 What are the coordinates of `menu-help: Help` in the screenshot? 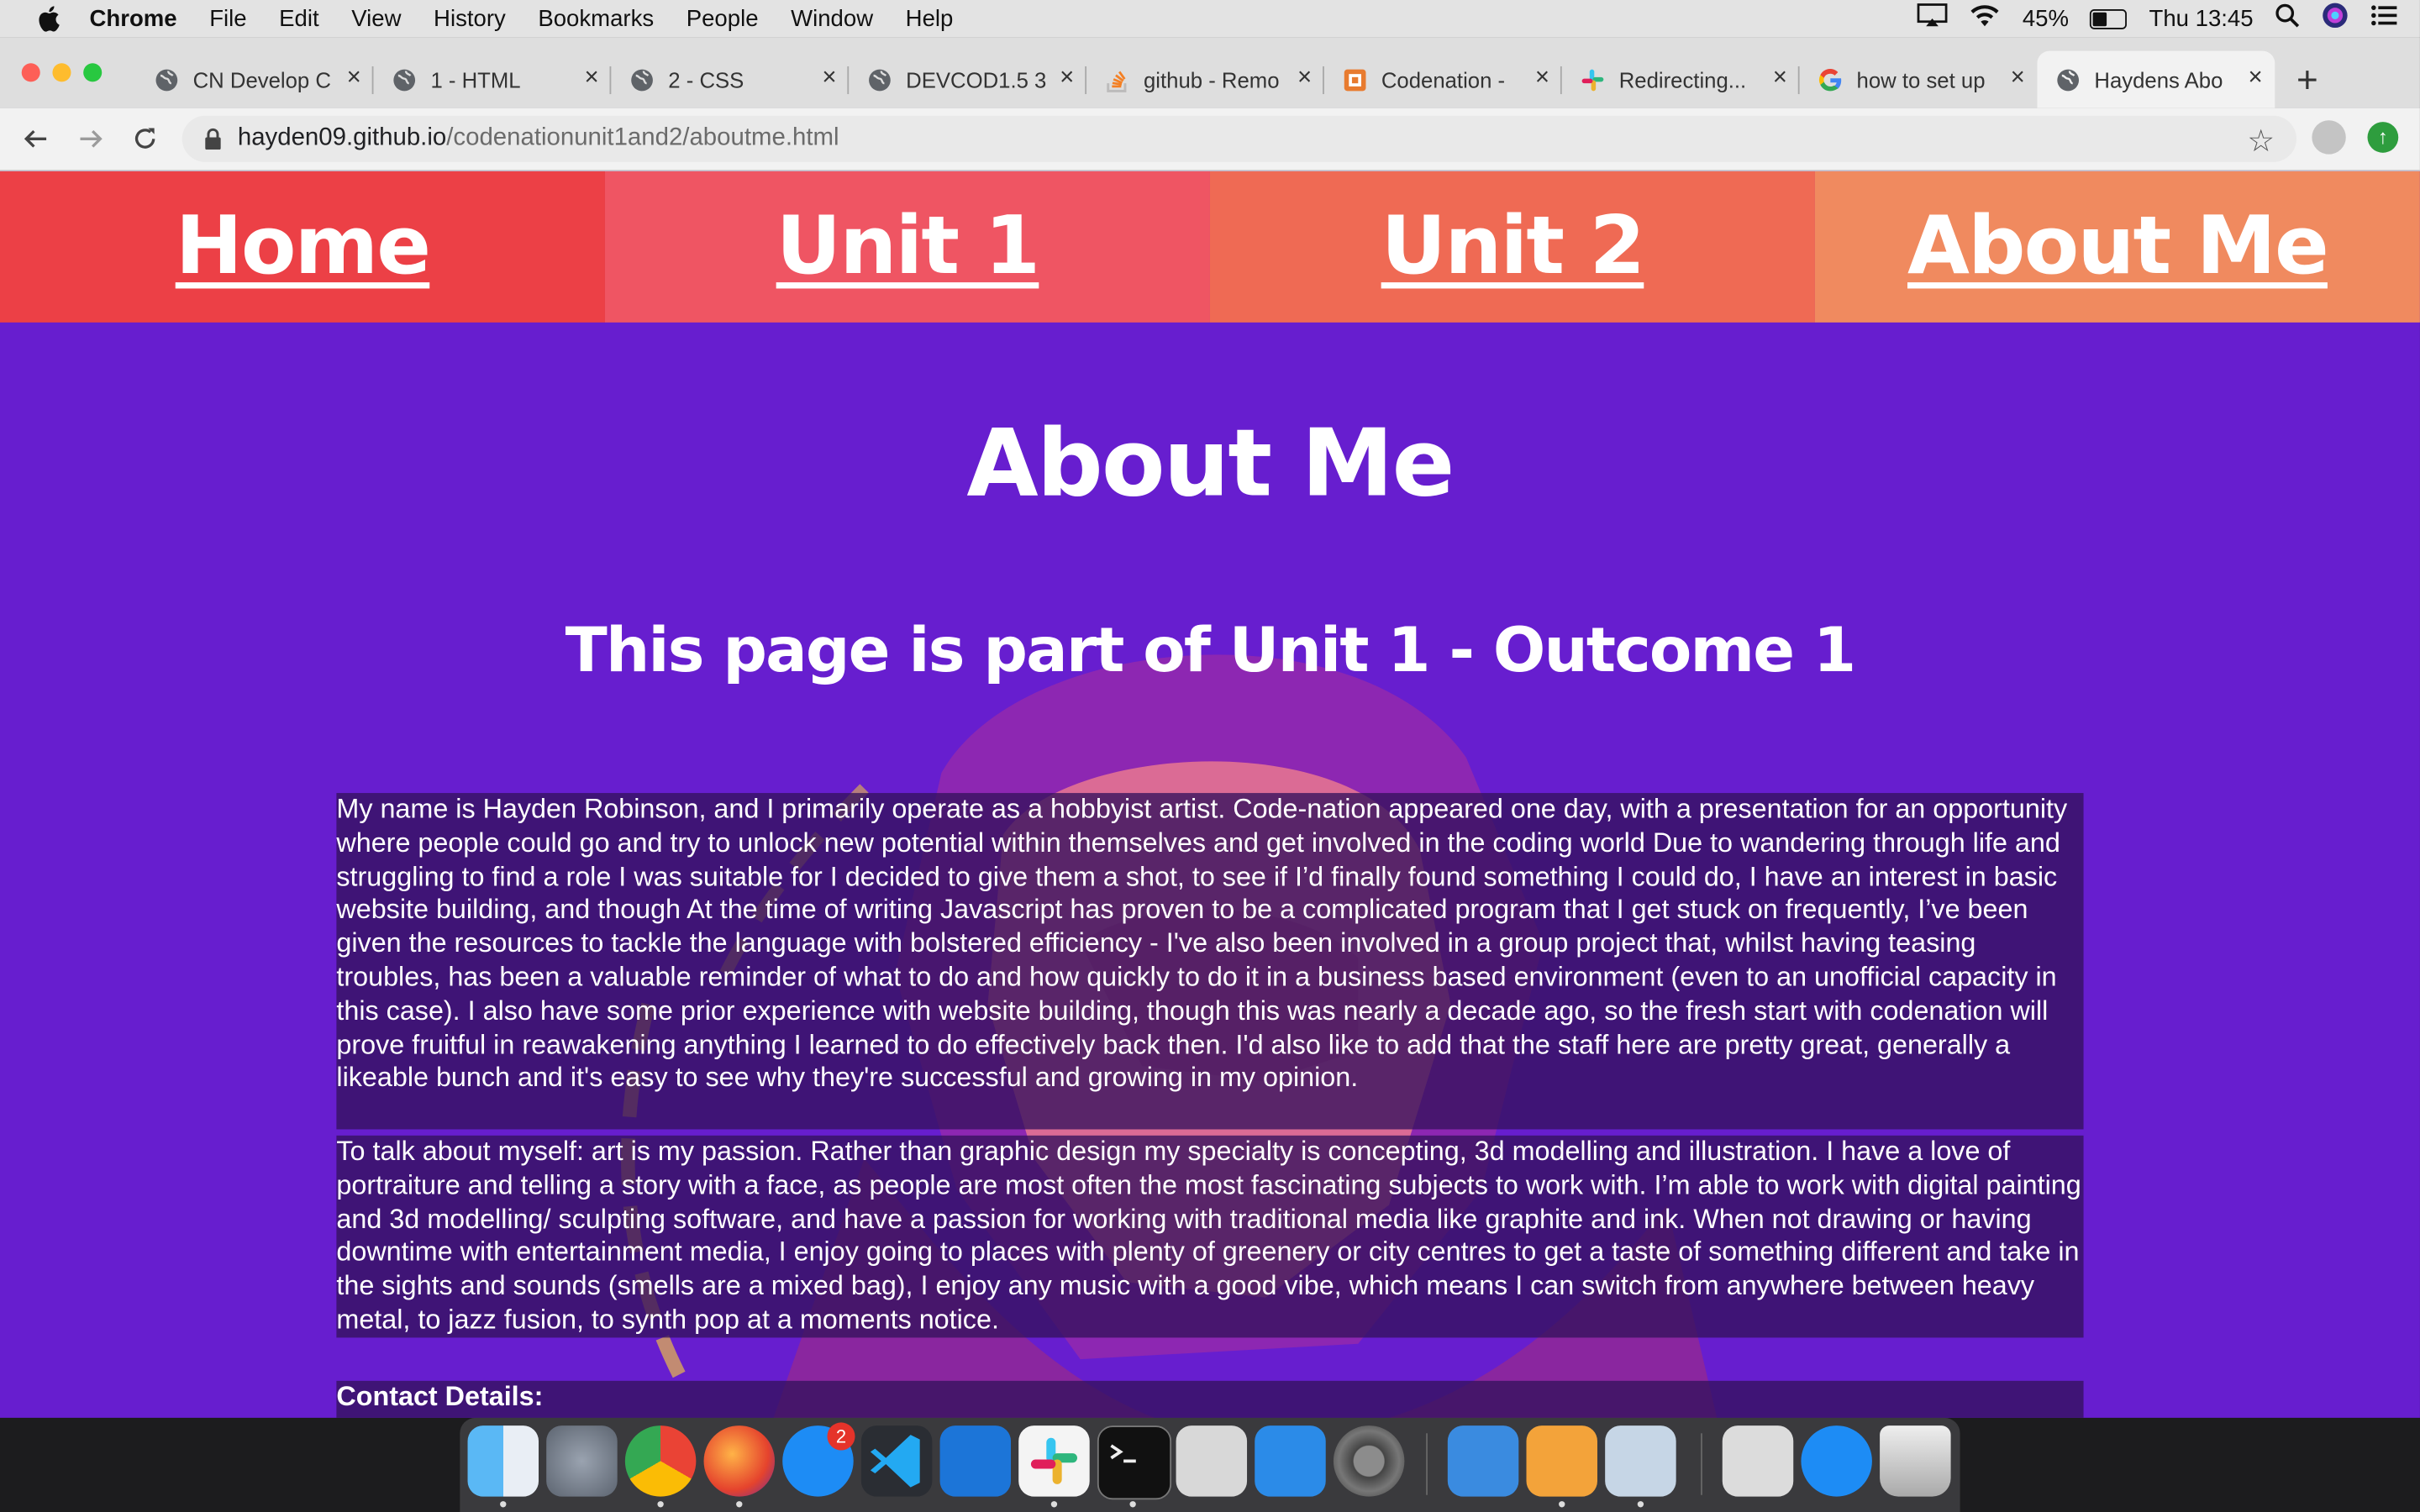 It's located at (930, 18).